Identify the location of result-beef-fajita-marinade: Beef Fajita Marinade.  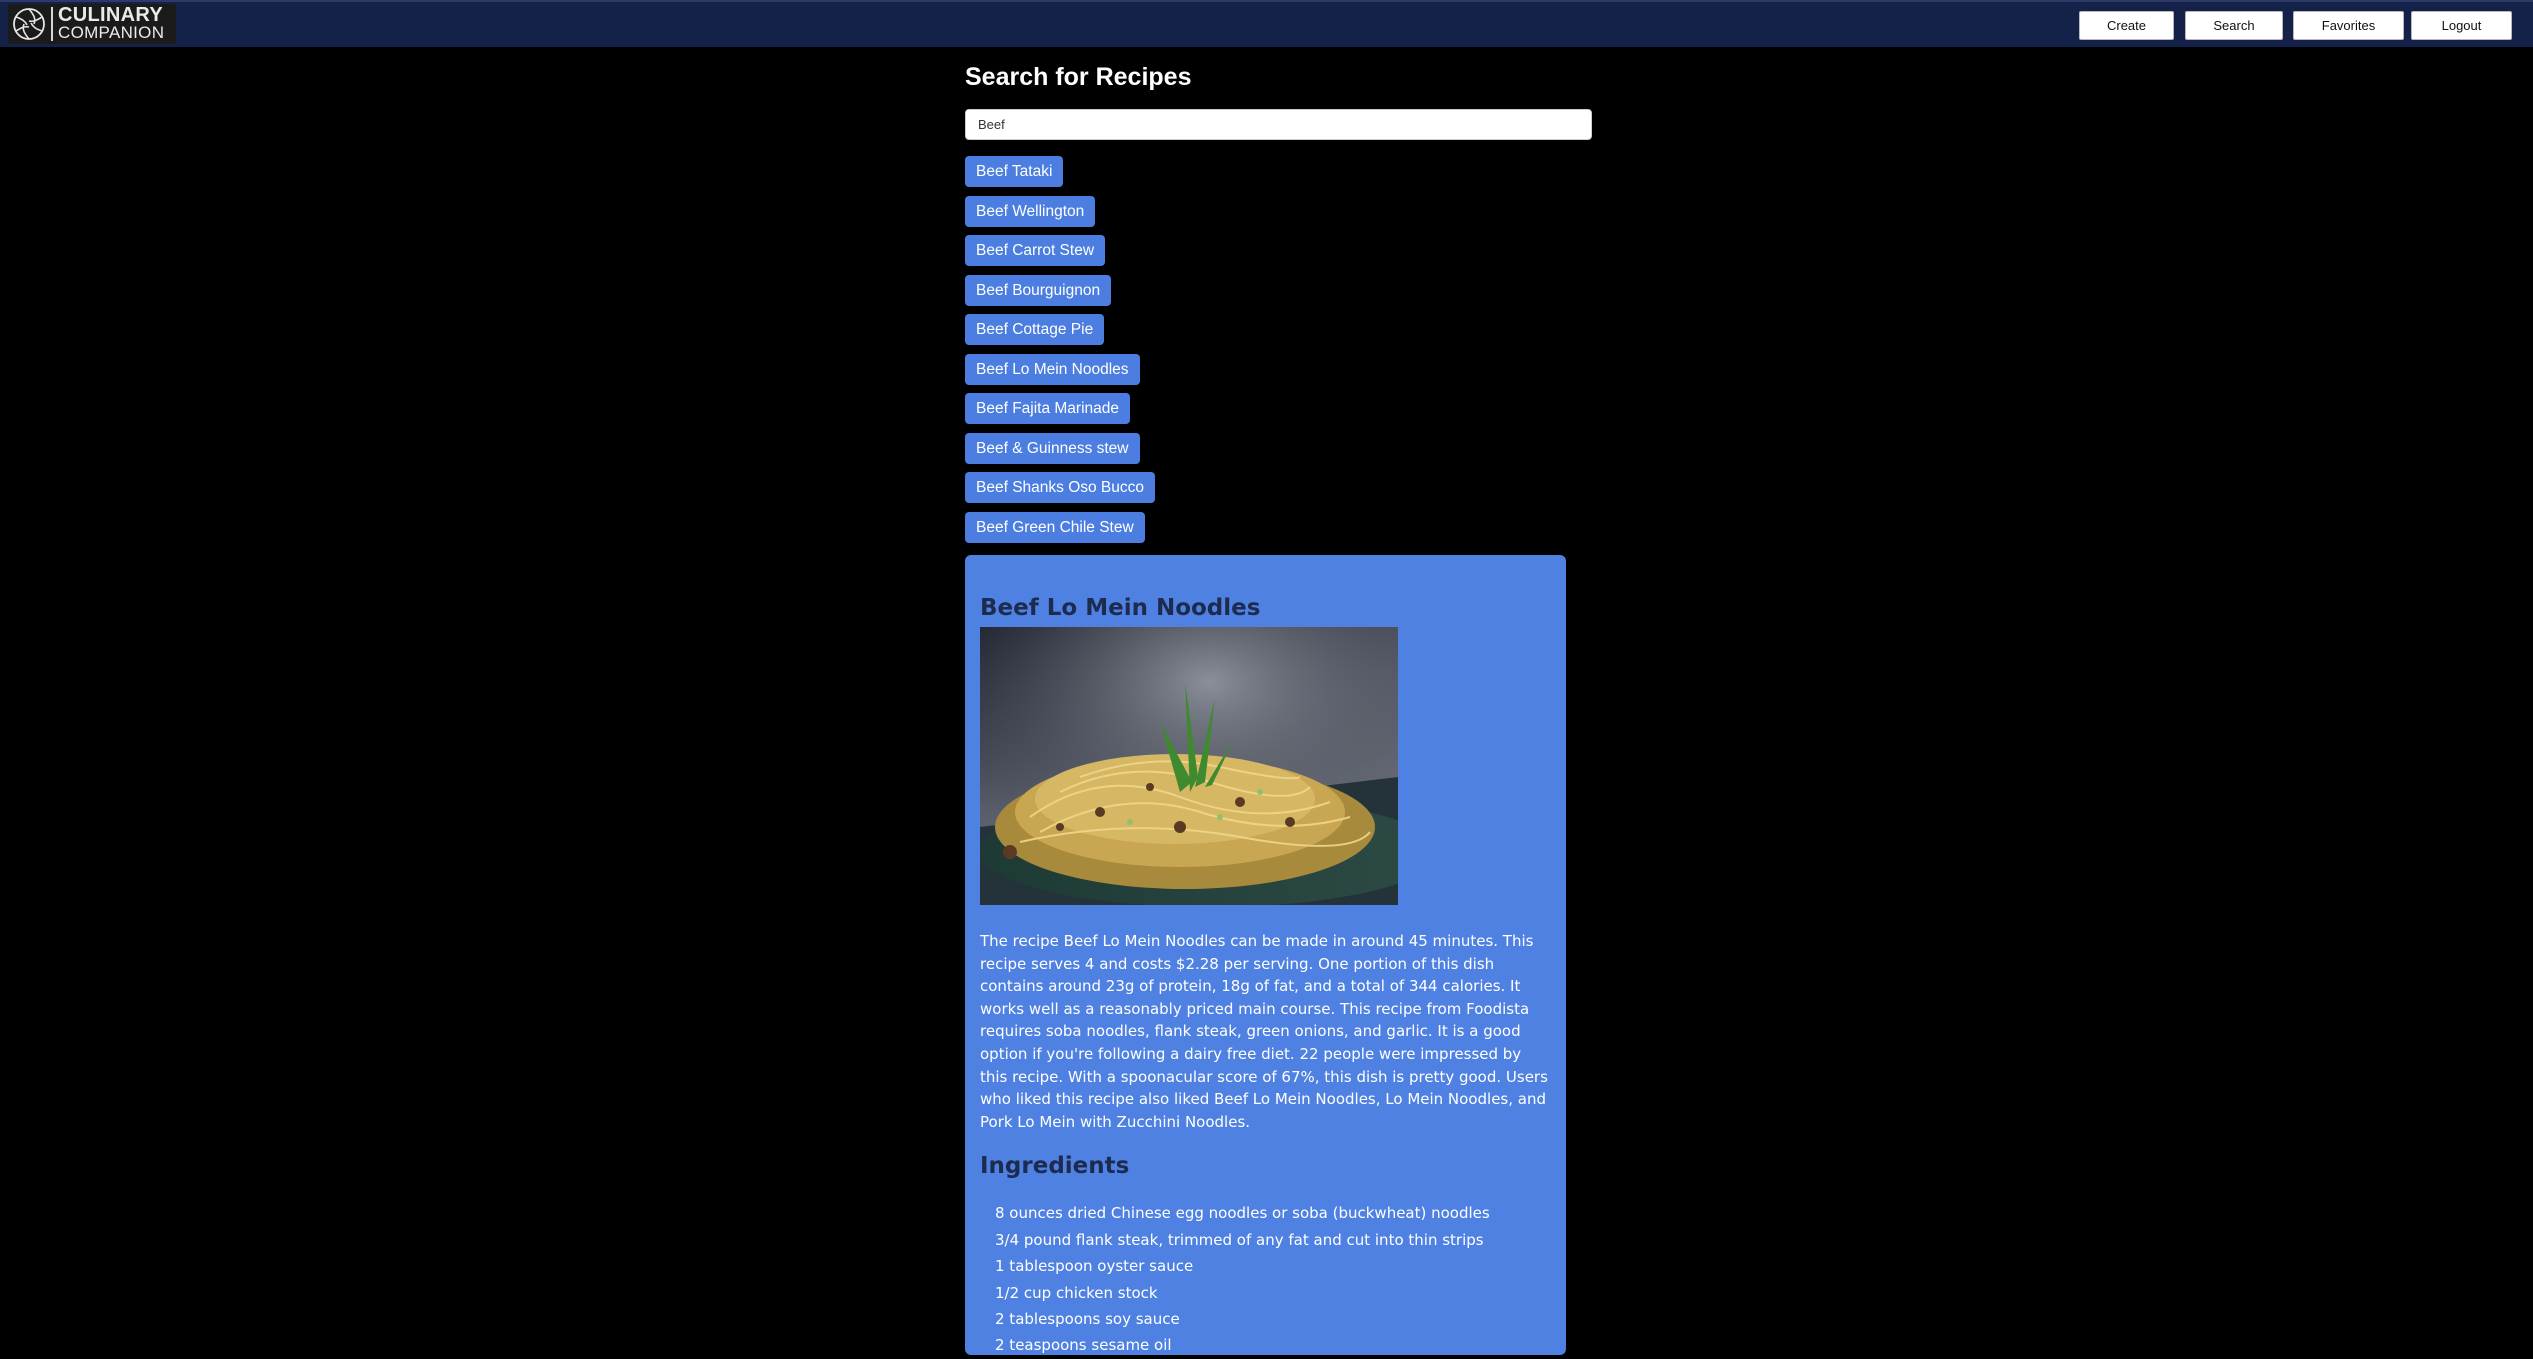
(1048, 408).